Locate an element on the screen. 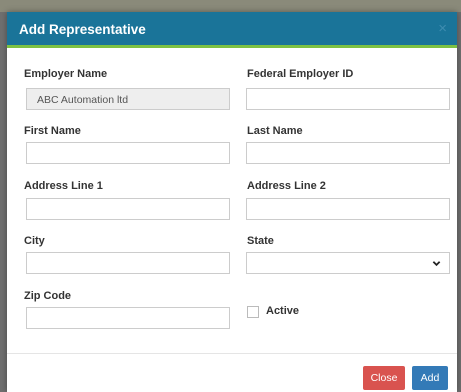  chevron-down-icon is located at coordinates (436, 264).